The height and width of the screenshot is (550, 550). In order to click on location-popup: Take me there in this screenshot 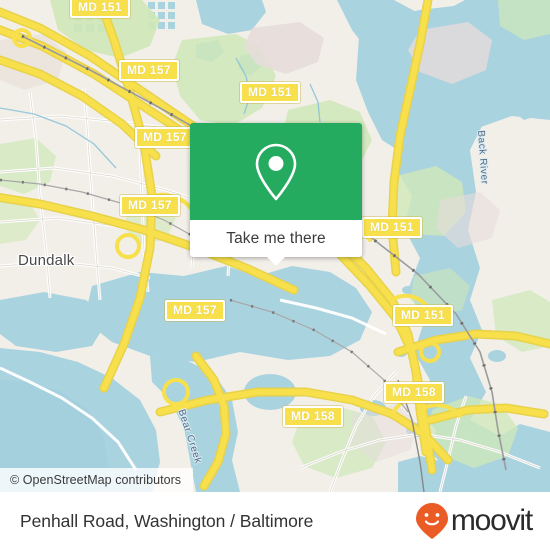, I will do `click(276, 194)`.